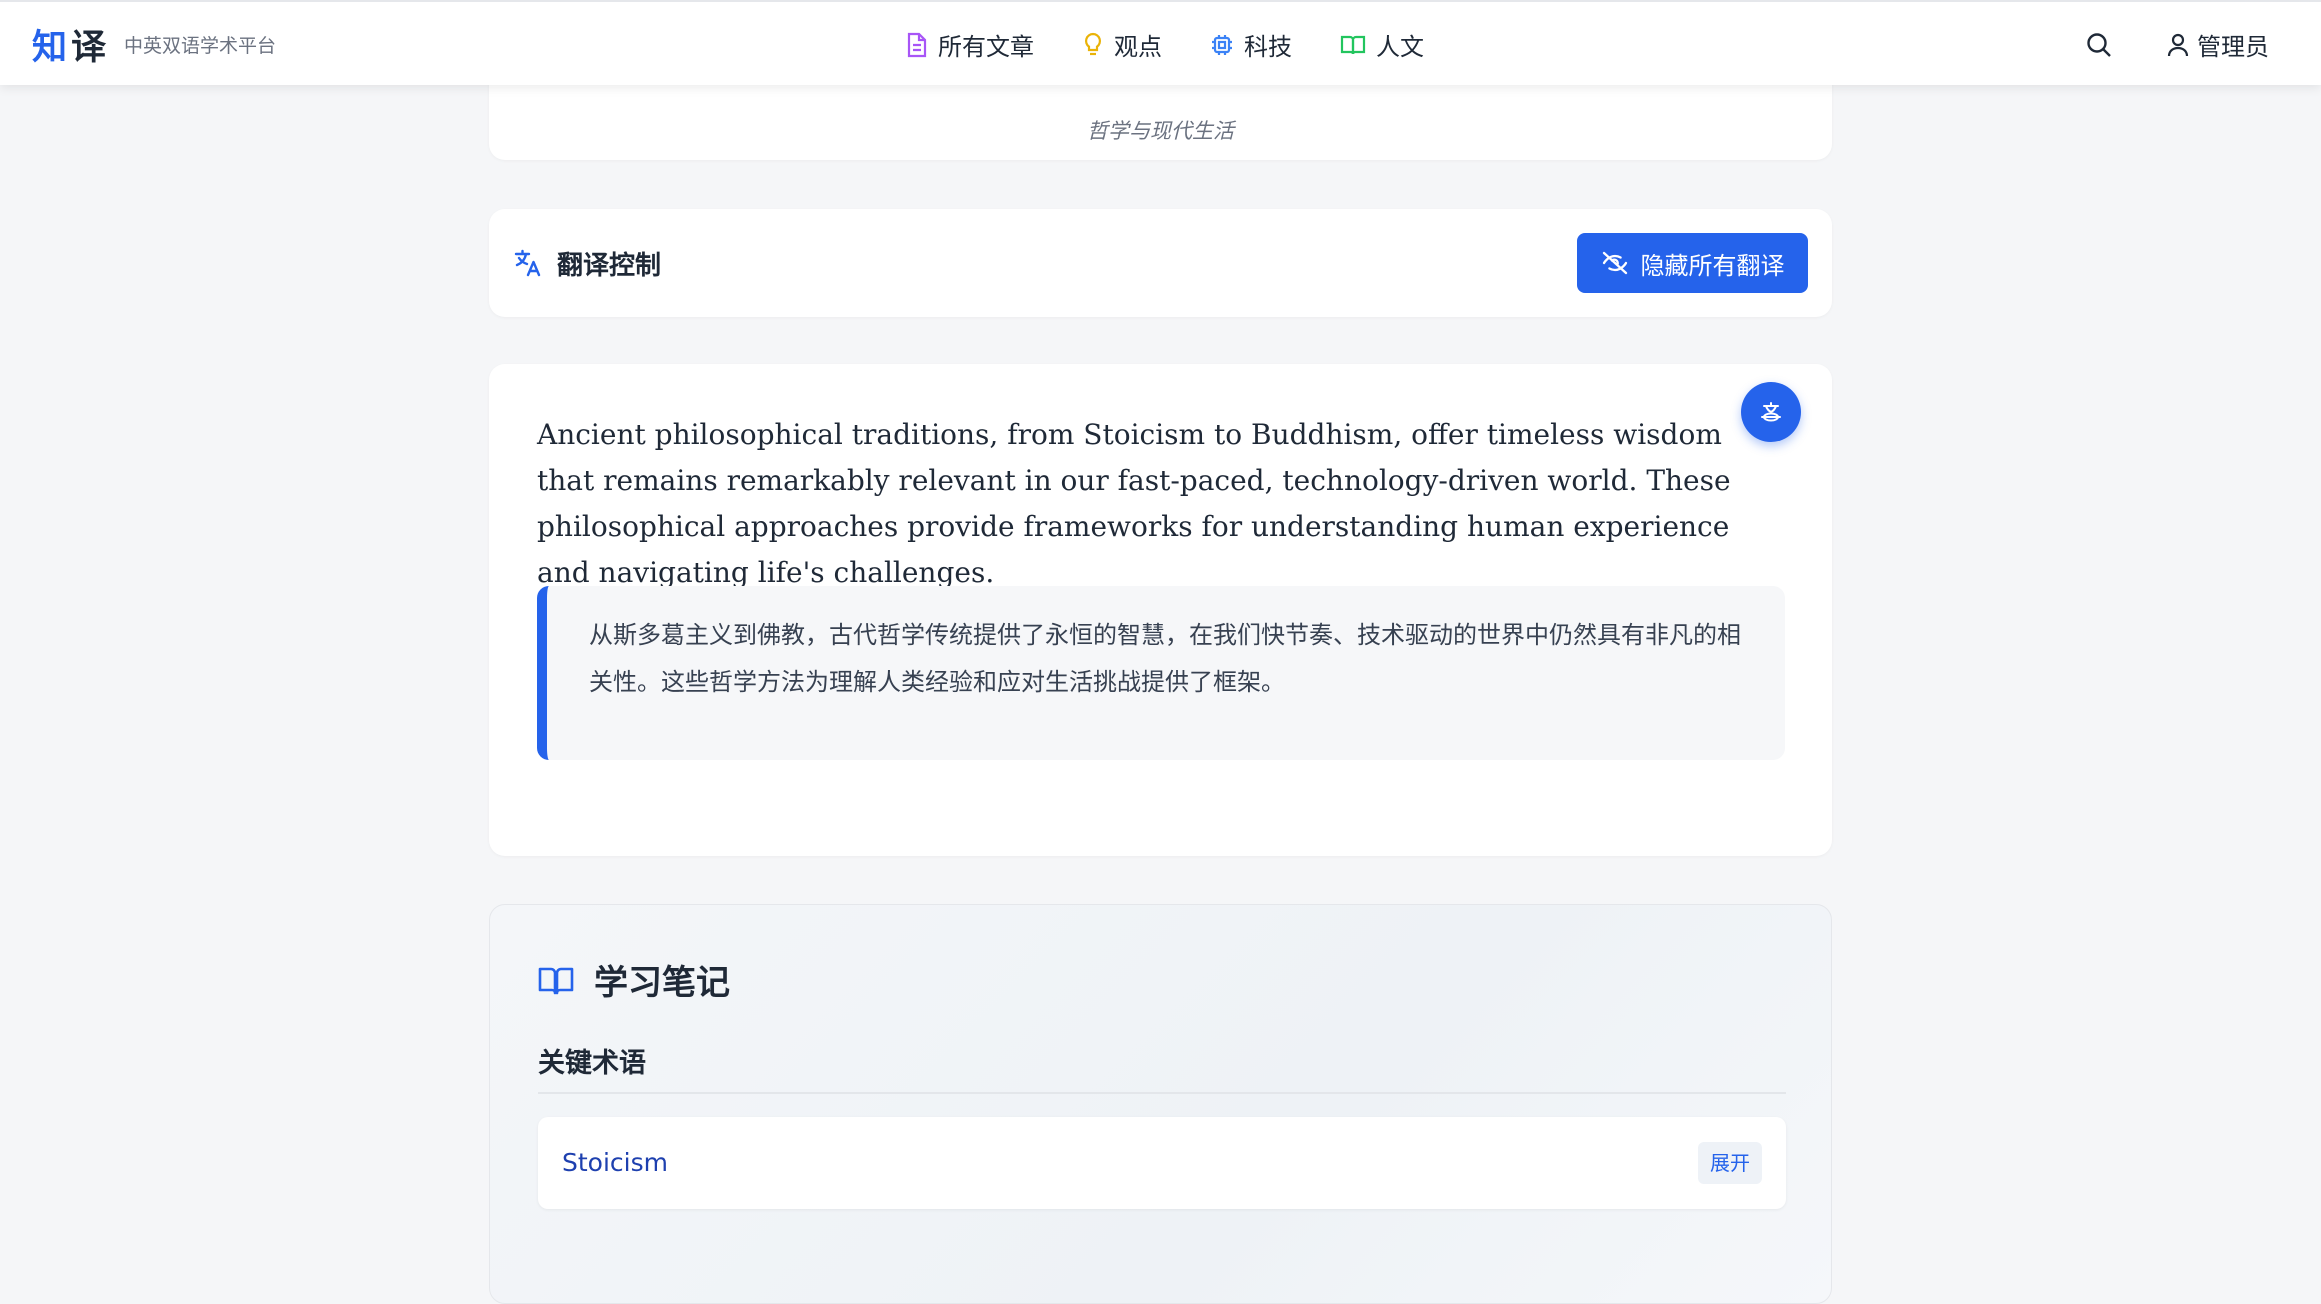  I want to click on user-icon, so click(2178, 44).